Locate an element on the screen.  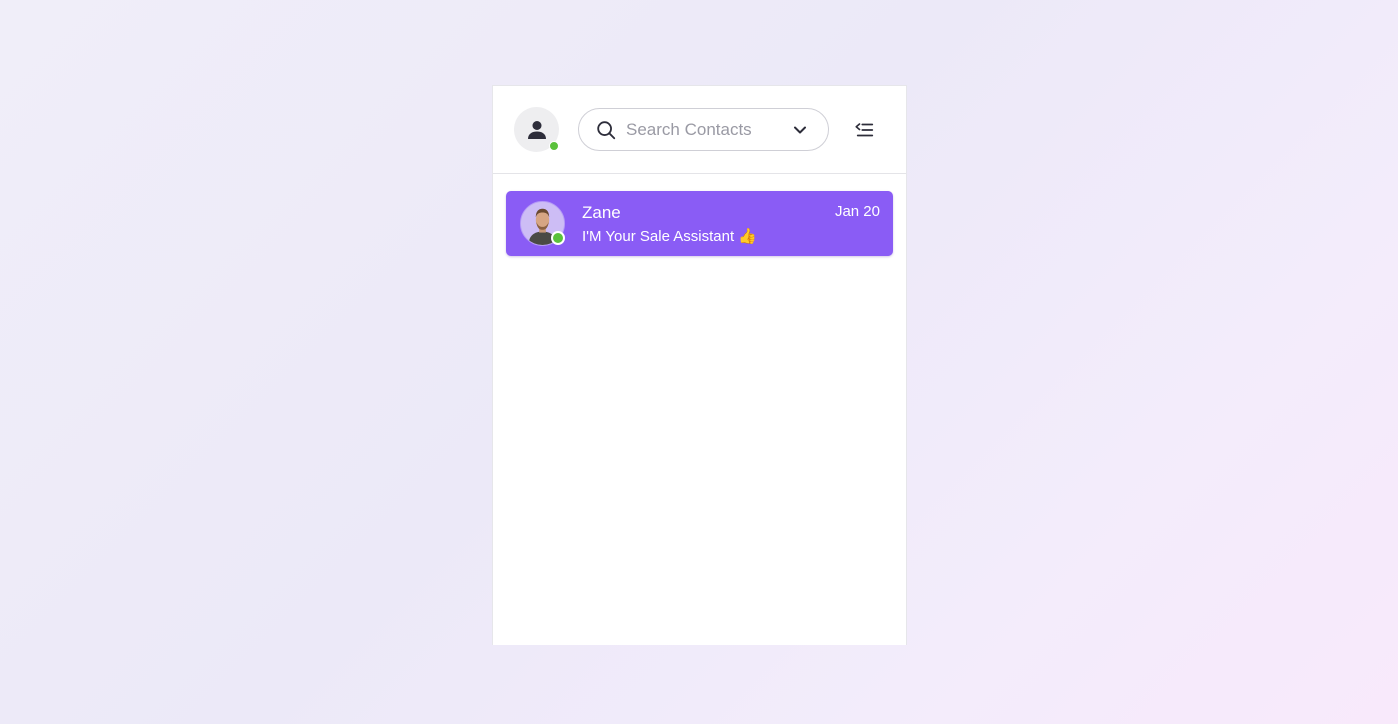
contact-last-message: I'M Your Sale Assistant 👍 is located at coordinates (669, 236).